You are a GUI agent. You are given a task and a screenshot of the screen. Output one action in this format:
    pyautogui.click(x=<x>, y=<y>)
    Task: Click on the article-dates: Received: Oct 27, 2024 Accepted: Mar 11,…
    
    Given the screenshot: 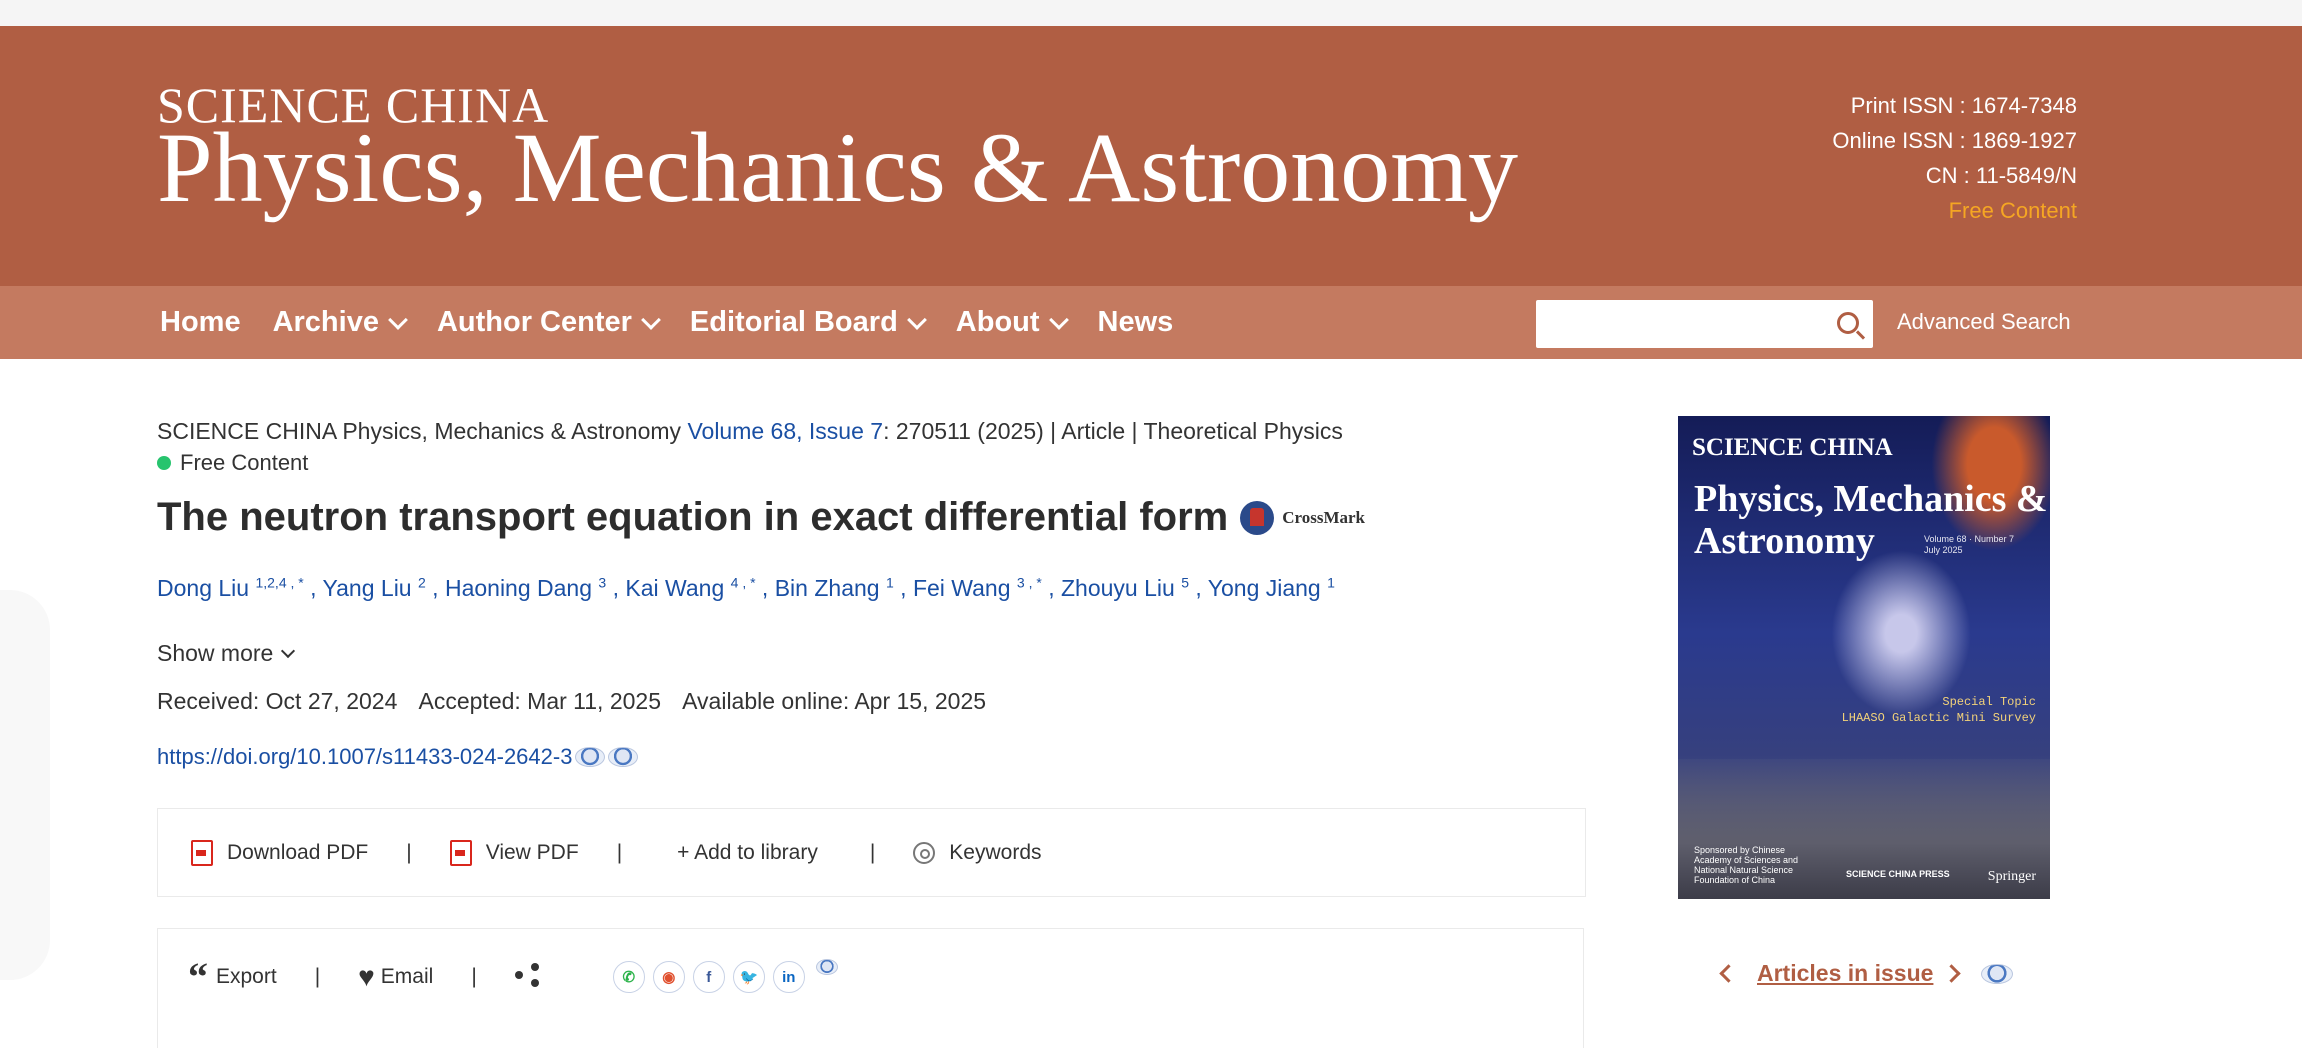 What is the action you would take?
    pyautogui.click(x=579, y=701)
    